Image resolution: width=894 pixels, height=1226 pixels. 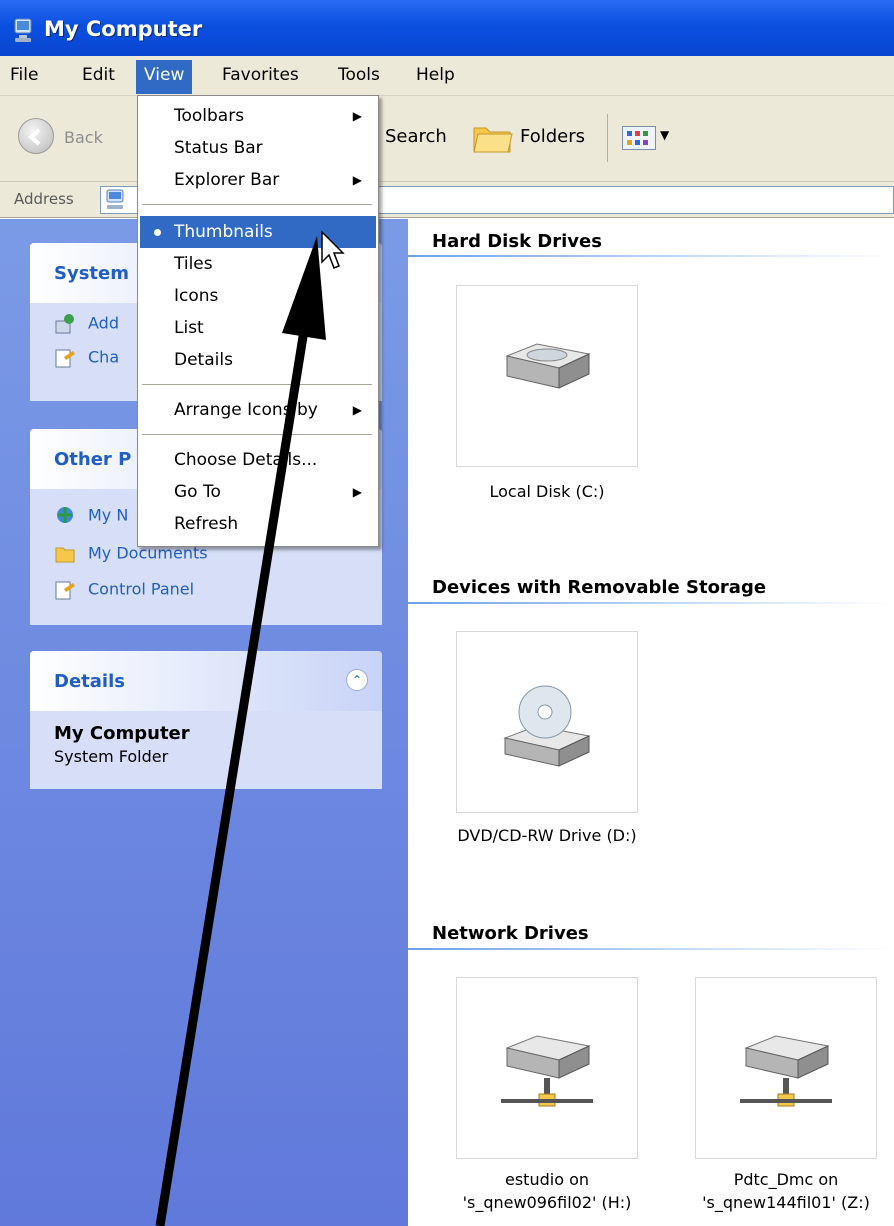 What do you see at coordinates (547, 836) in the screenshot?
I see `dvd-drive-label: DVD/CD-RW Drive (D:)` at bounding box center [547, 836].